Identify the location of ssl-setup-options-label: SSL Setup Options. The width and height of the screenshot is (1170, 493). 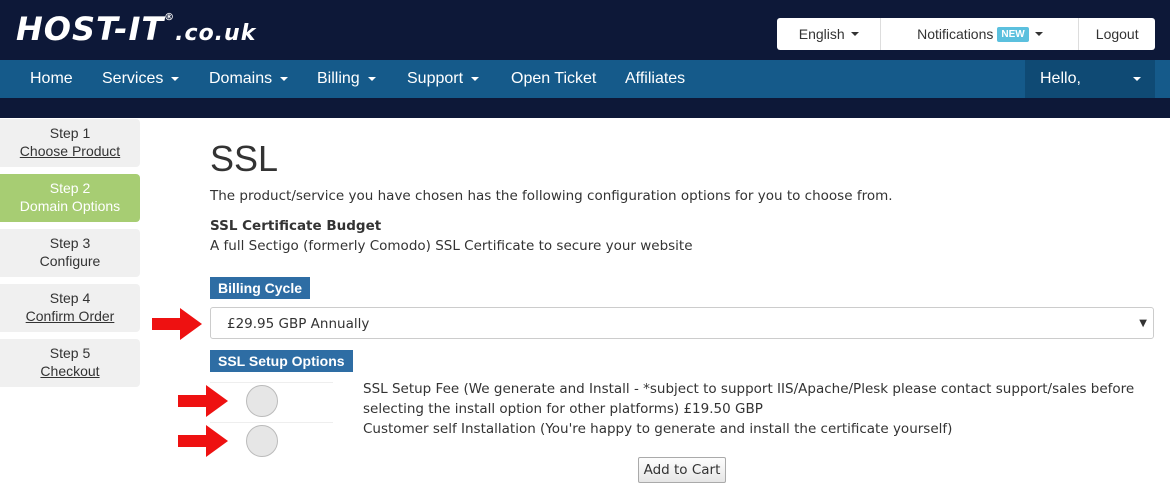
(281, 361).